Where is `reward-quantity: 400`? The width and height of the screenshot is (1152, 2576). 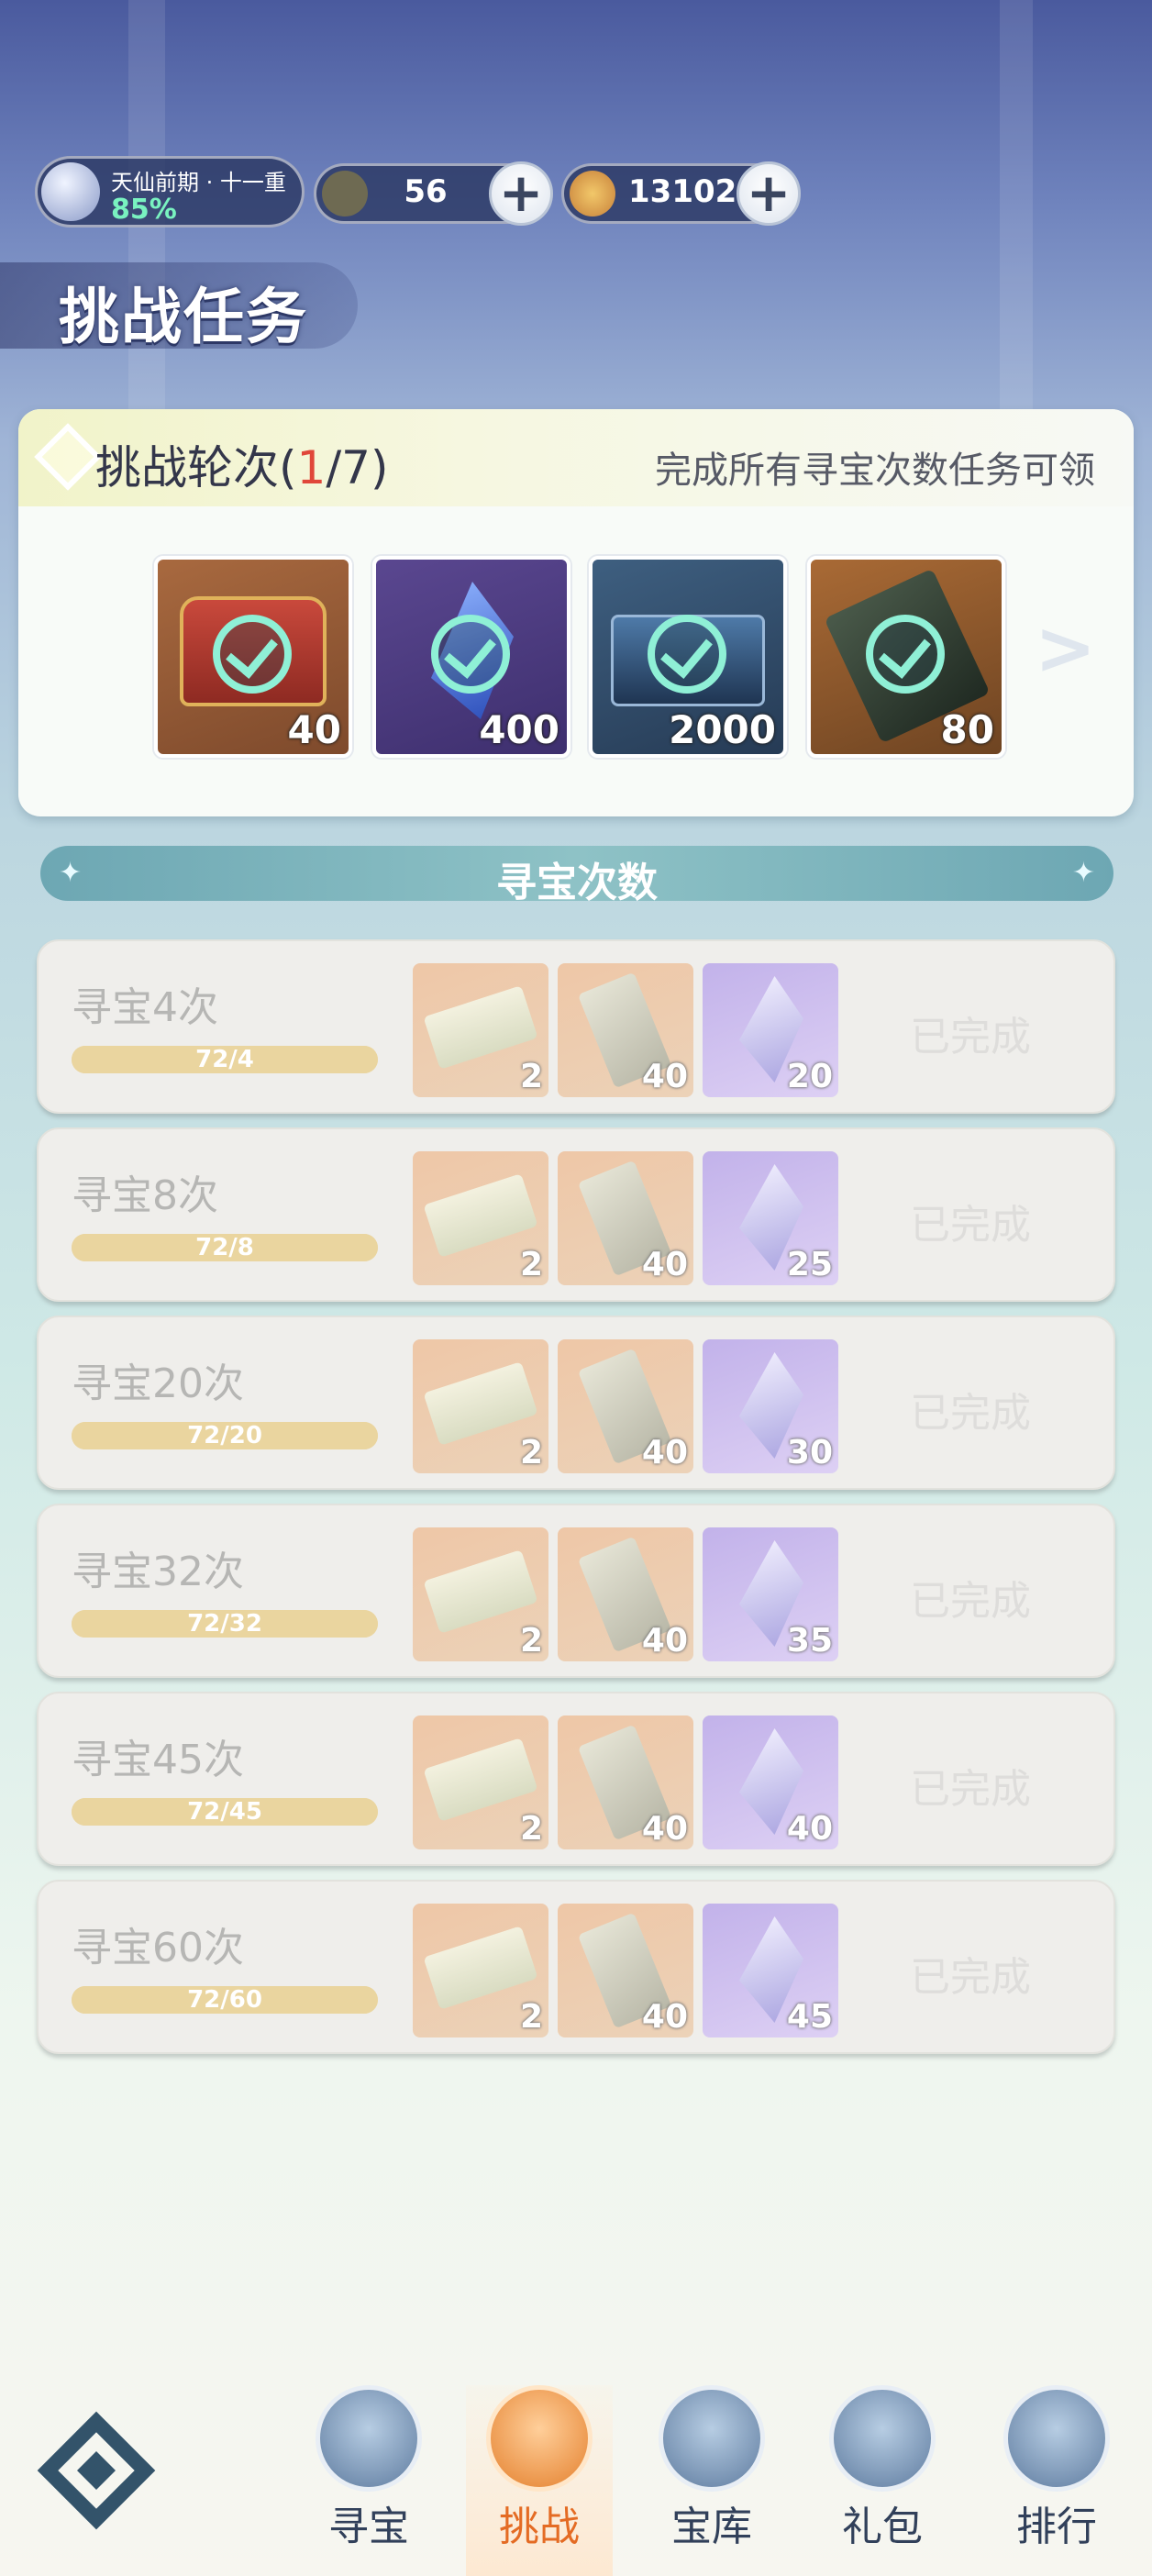 reward-quantity: 400 is located at coordinates (519, 729).